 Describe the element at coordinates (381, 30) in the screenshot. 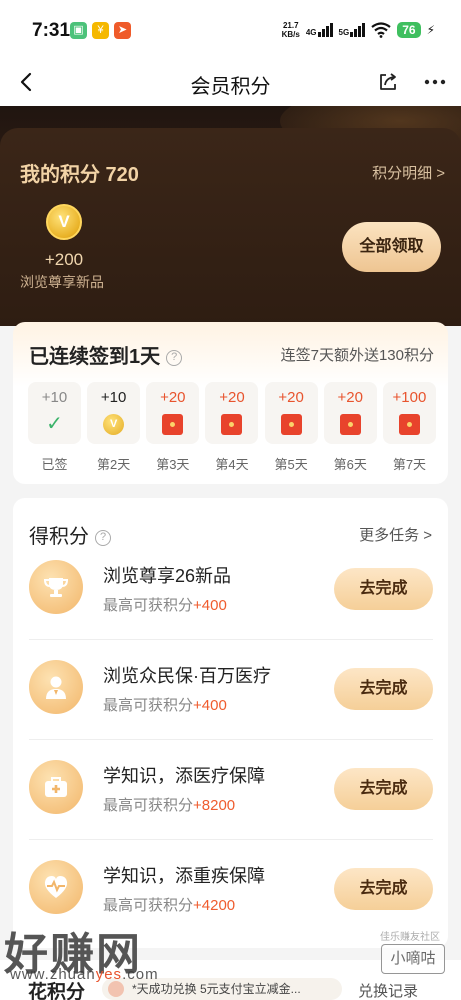

I see `wifi-icon` at that location.